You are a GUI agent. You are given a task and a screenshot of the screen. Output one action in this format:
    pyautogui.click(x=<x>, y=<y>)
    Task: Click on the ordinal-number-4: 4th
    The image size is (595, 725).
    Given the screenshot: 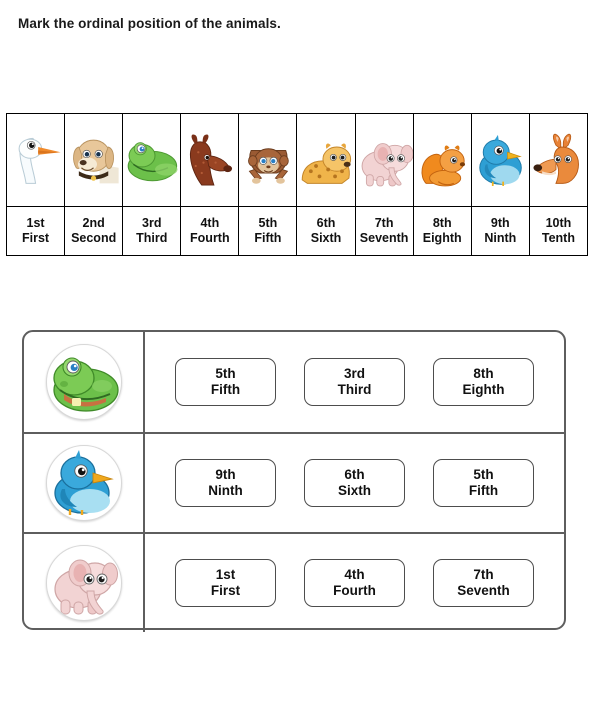 What is the action you would take?
    pyautogui.click(x=210, y=222)
    